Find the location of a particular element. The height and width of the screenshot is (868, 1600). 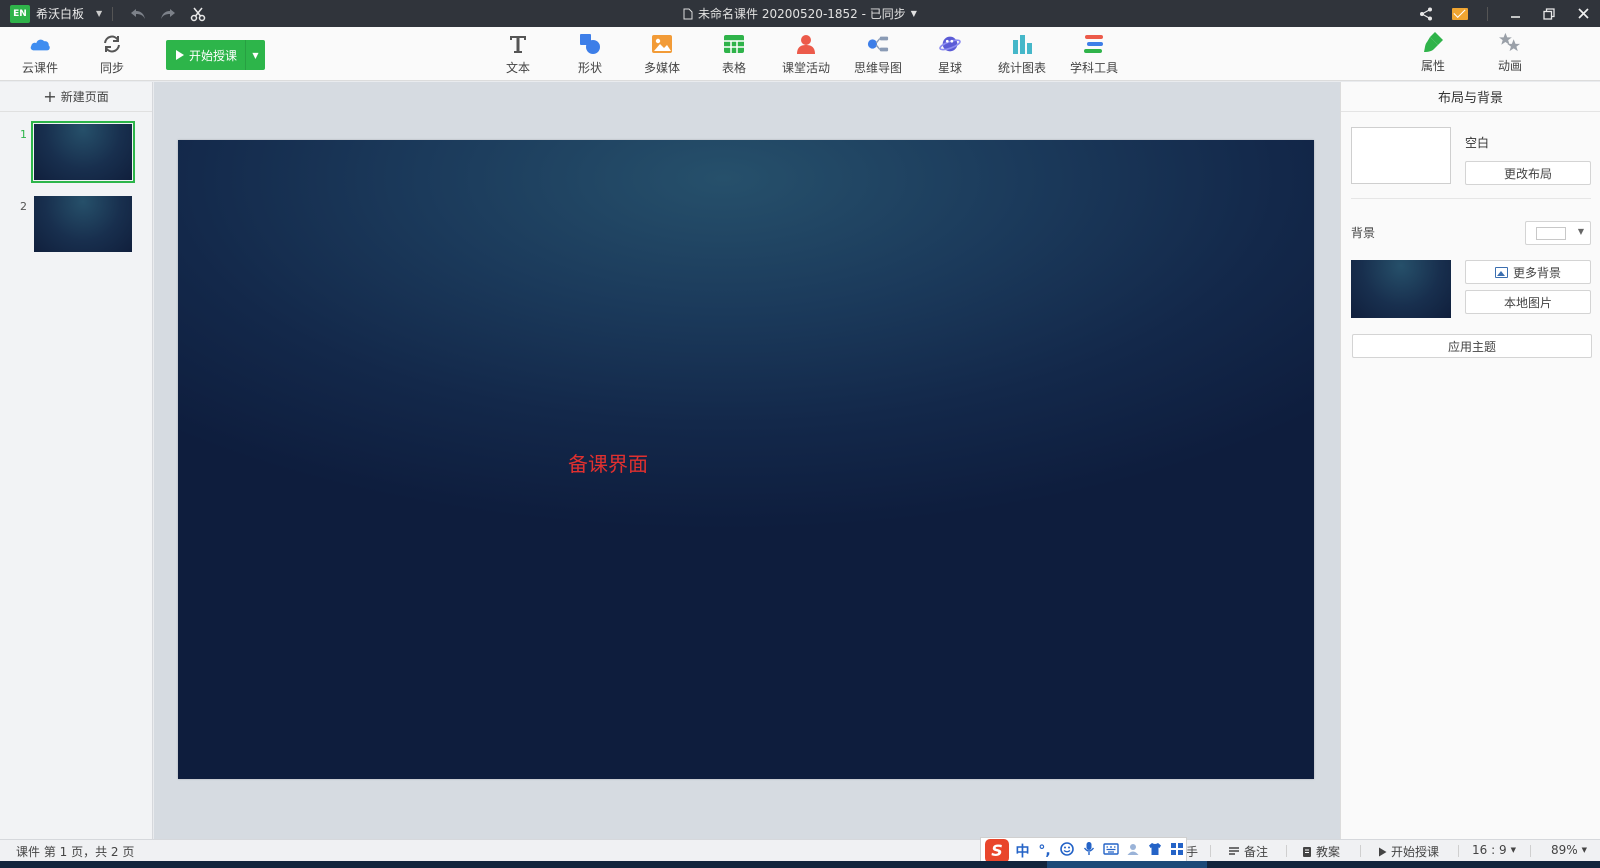

tool-statistics-chart: 统计图表 is located at coordinates (1022, 55).